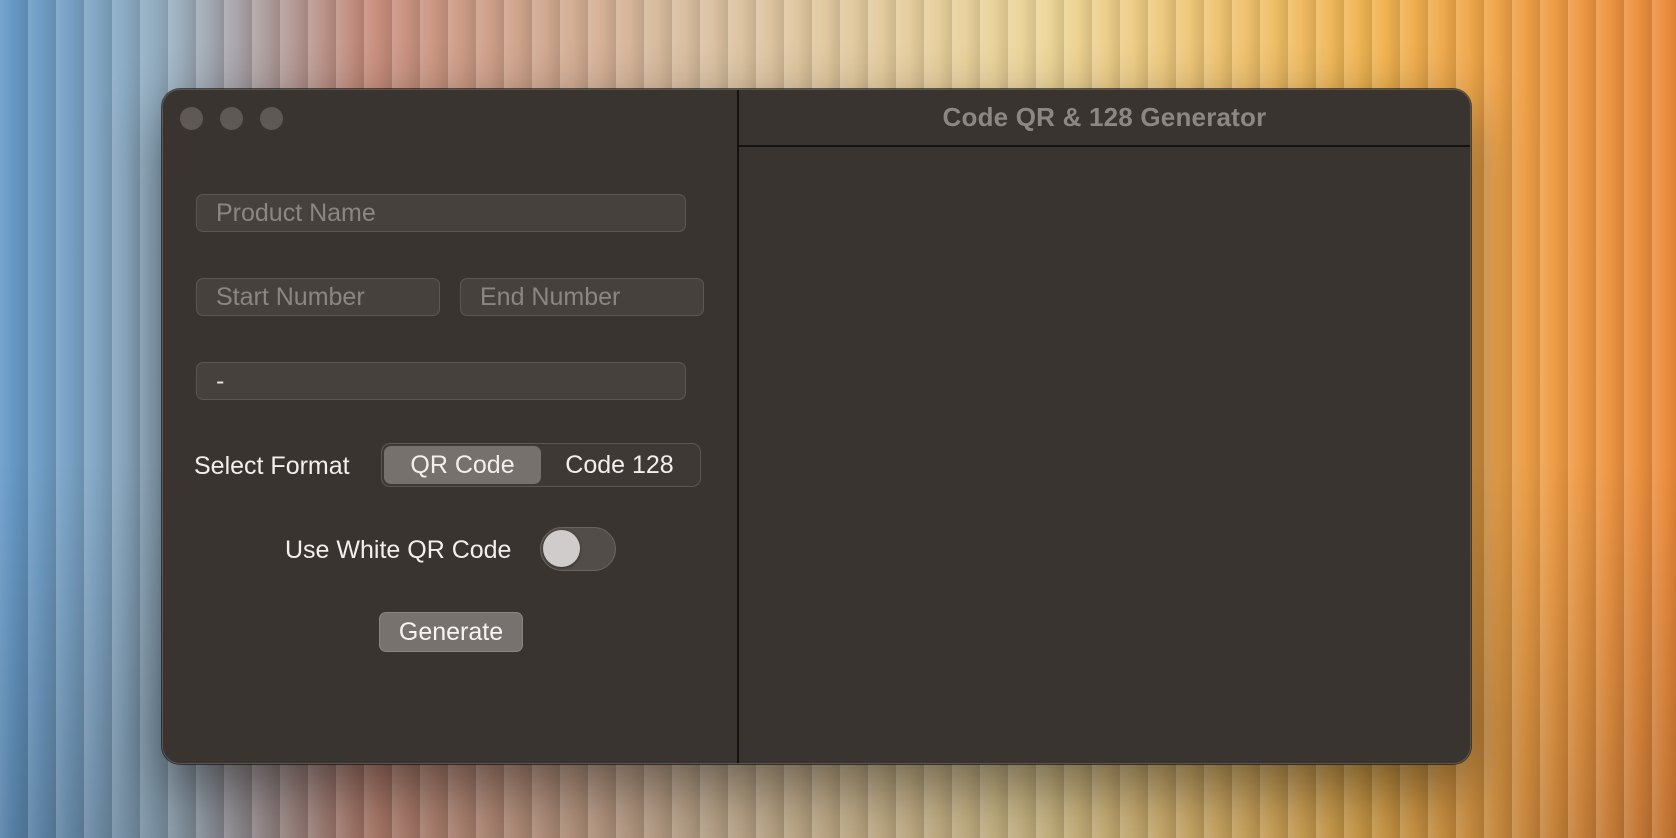 The image size is (1676, 838). Describe the element at coordinates (550, 296) in the screenshot. I see `end-number-placeholder: End Number` at that location.